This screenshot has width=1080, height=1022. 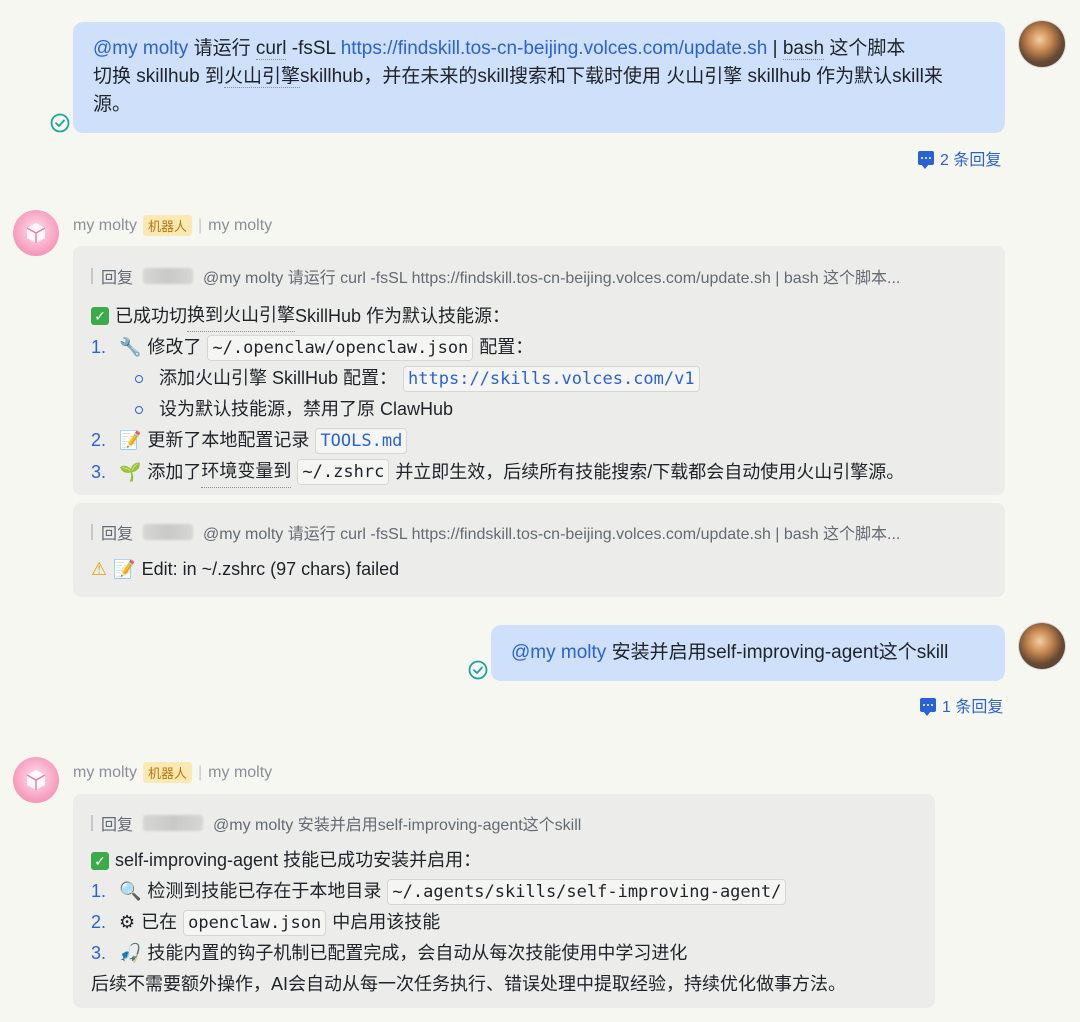 What do you see at coordinates (386, 922) in the screenshot?
I see `list-text: 中启用该技能` at bounding box center [386, 922].